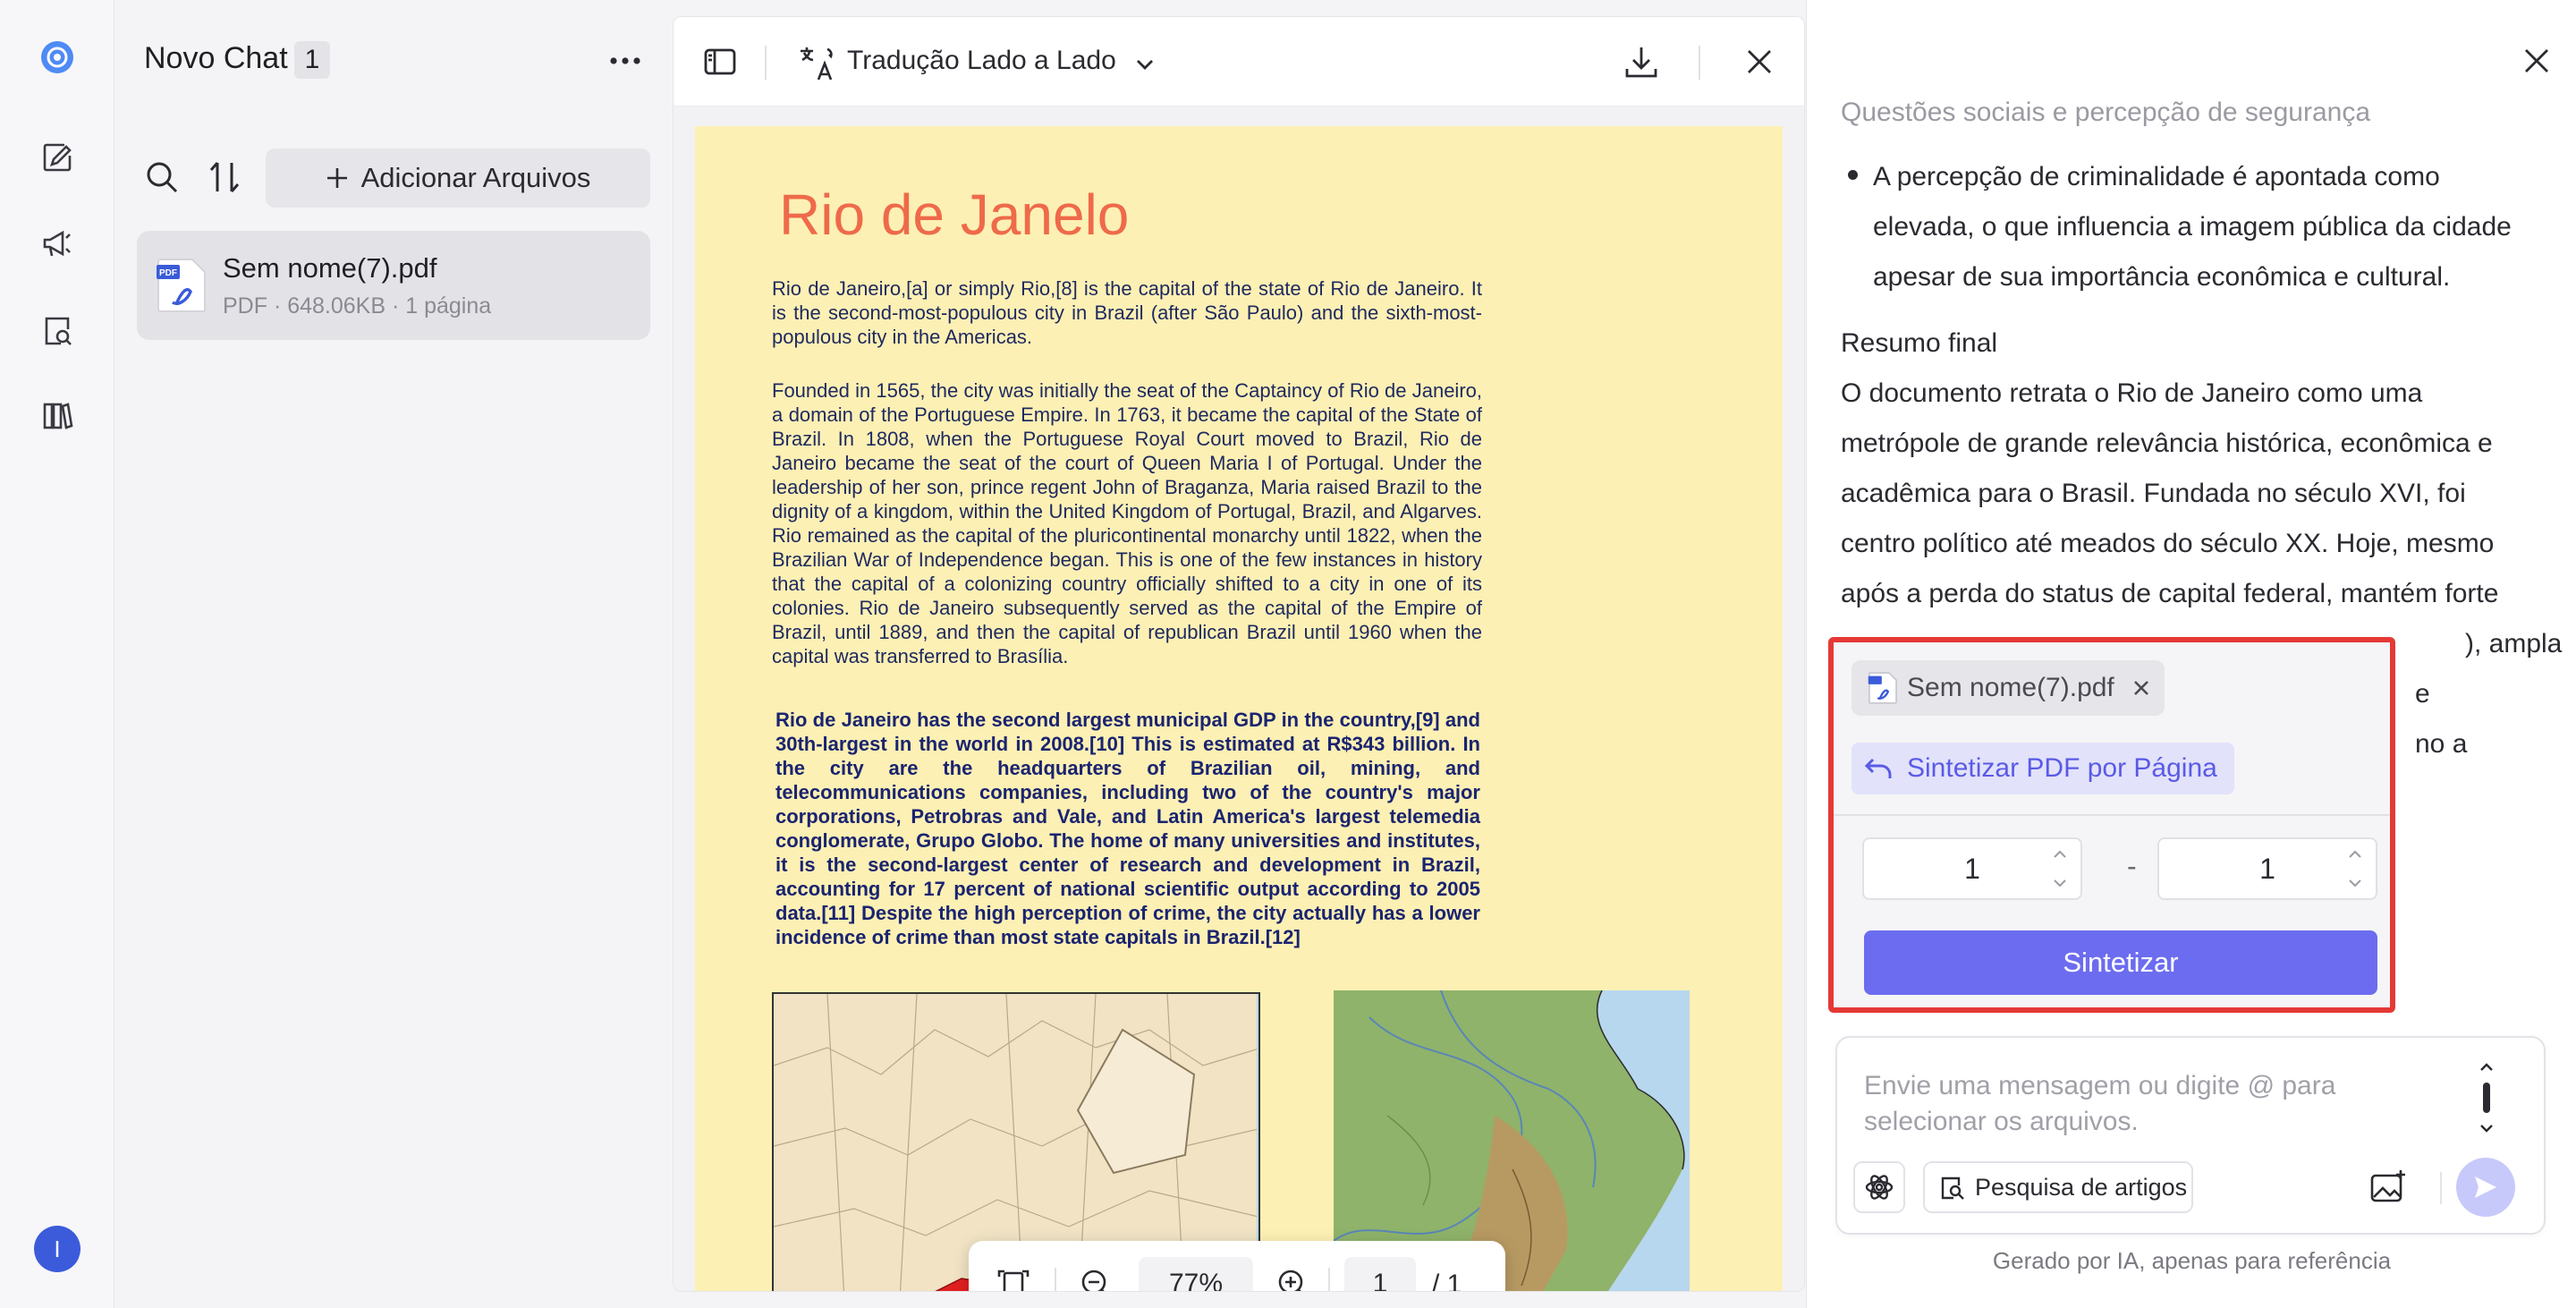 The width and height of the screenshot is (2576, 1308). I want to click on summary-heading: Resumo final, so click(1919, 343).